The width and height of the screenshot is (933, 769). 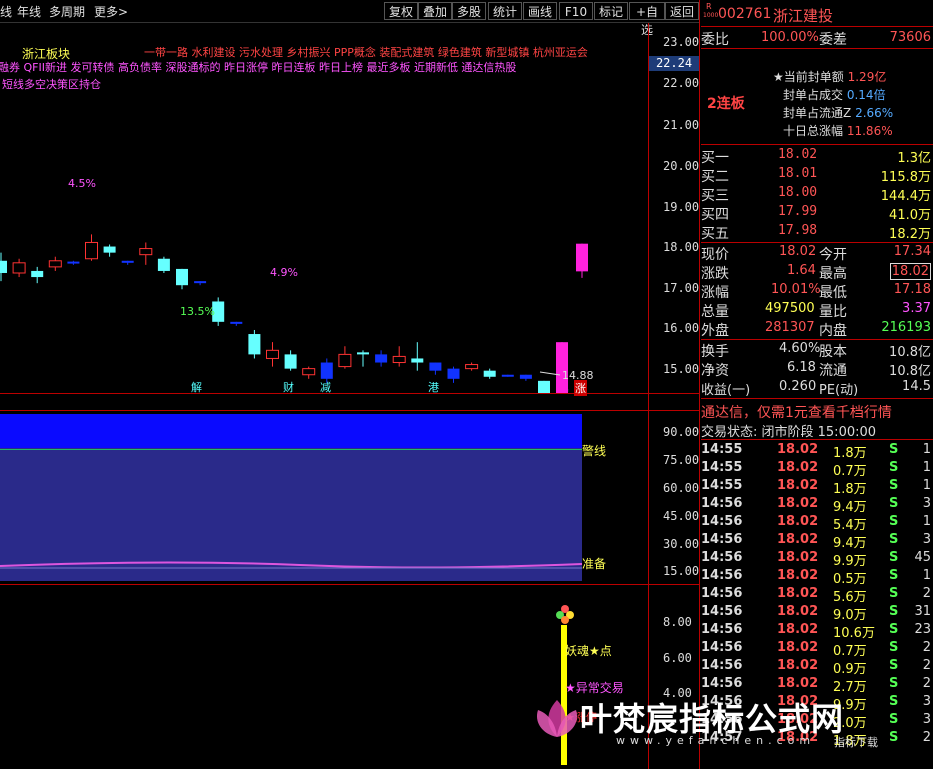 What do you see at coordinates (838, 131) in the screenshot?
I see `seal-row: 十日总涨幅 11.86%` at bounding box center [838, 131].